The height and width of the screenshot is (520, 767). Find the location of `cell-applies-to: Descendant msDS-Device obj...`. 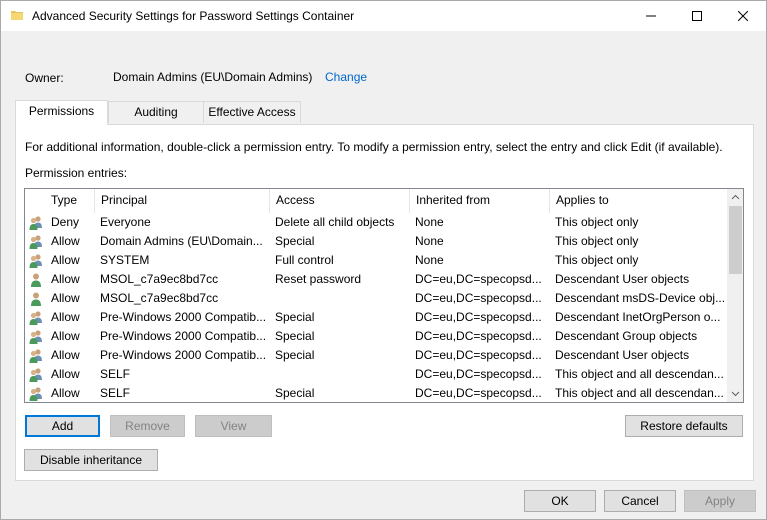

cell-applies-to: Descendant msDS-Device obj... is located at coordinates (640, 298).